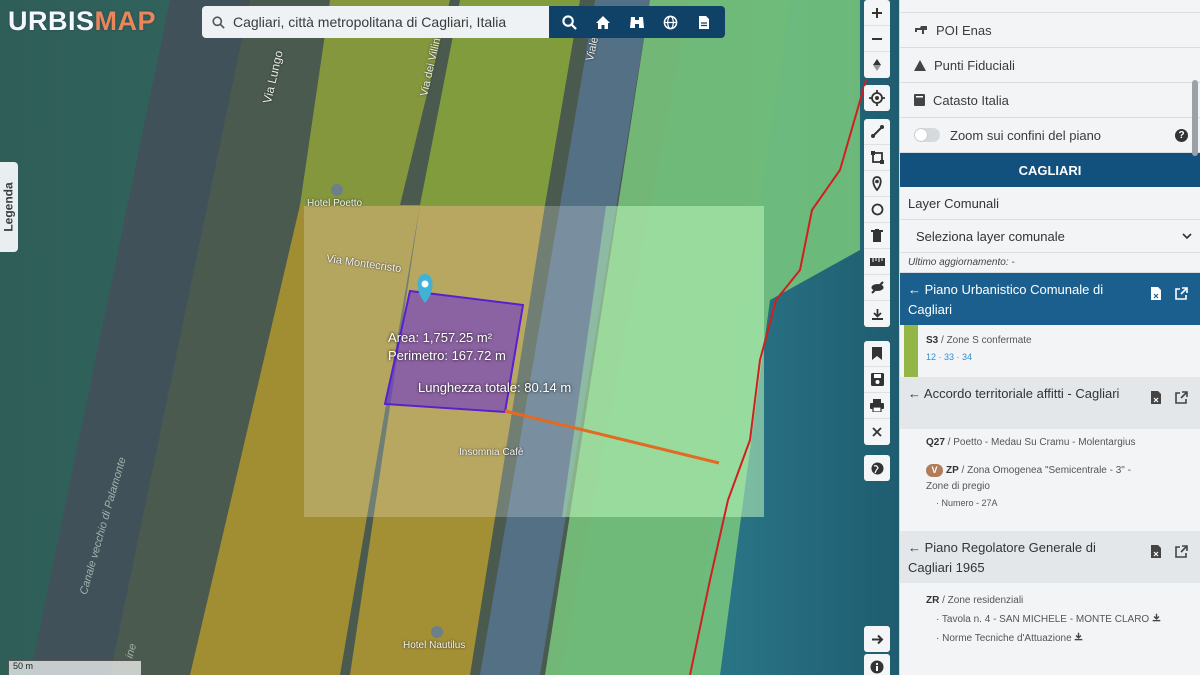 This screenshot has width=1200, height=675. I want to click on chevron-down-icon, so click(1187, 235).